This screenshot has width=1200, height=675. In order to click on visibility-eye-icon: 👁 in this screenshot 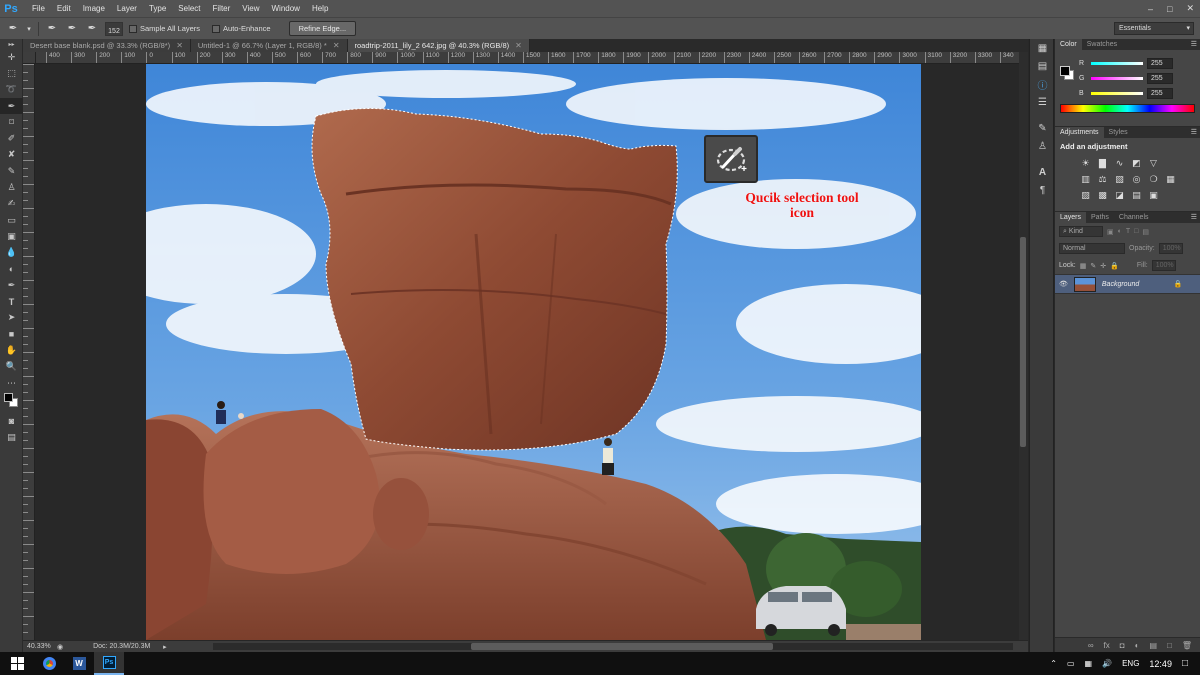, I will do `click(1063, 284)`.